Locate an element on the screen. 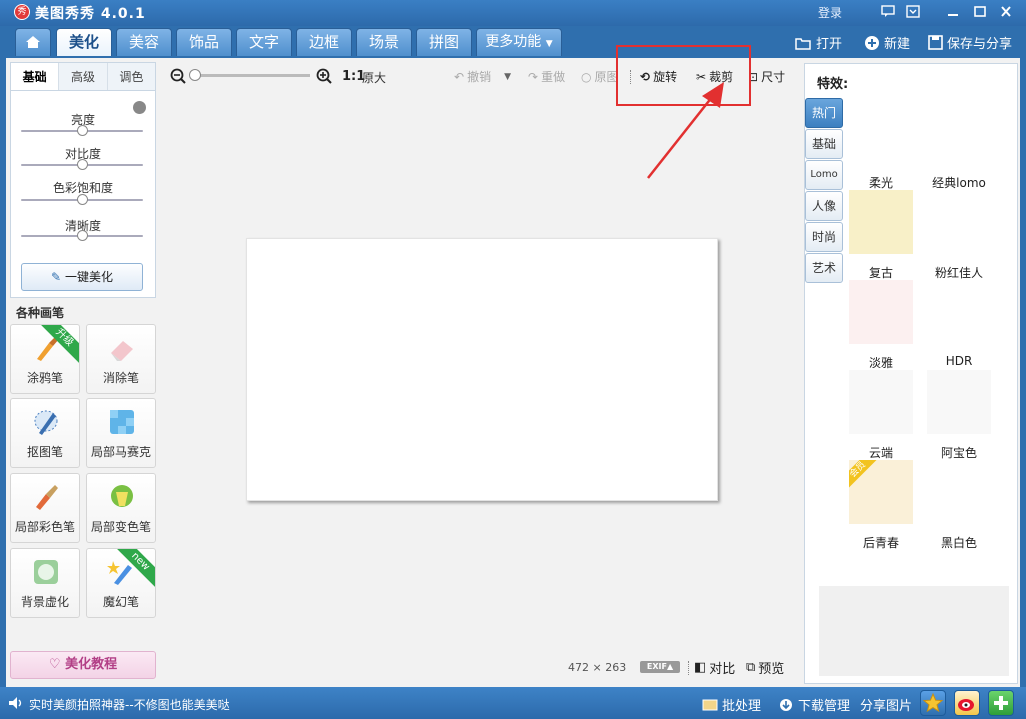 The image size is (1026, 719). category-lomo: Lomo is located at coordinates (824, 175).